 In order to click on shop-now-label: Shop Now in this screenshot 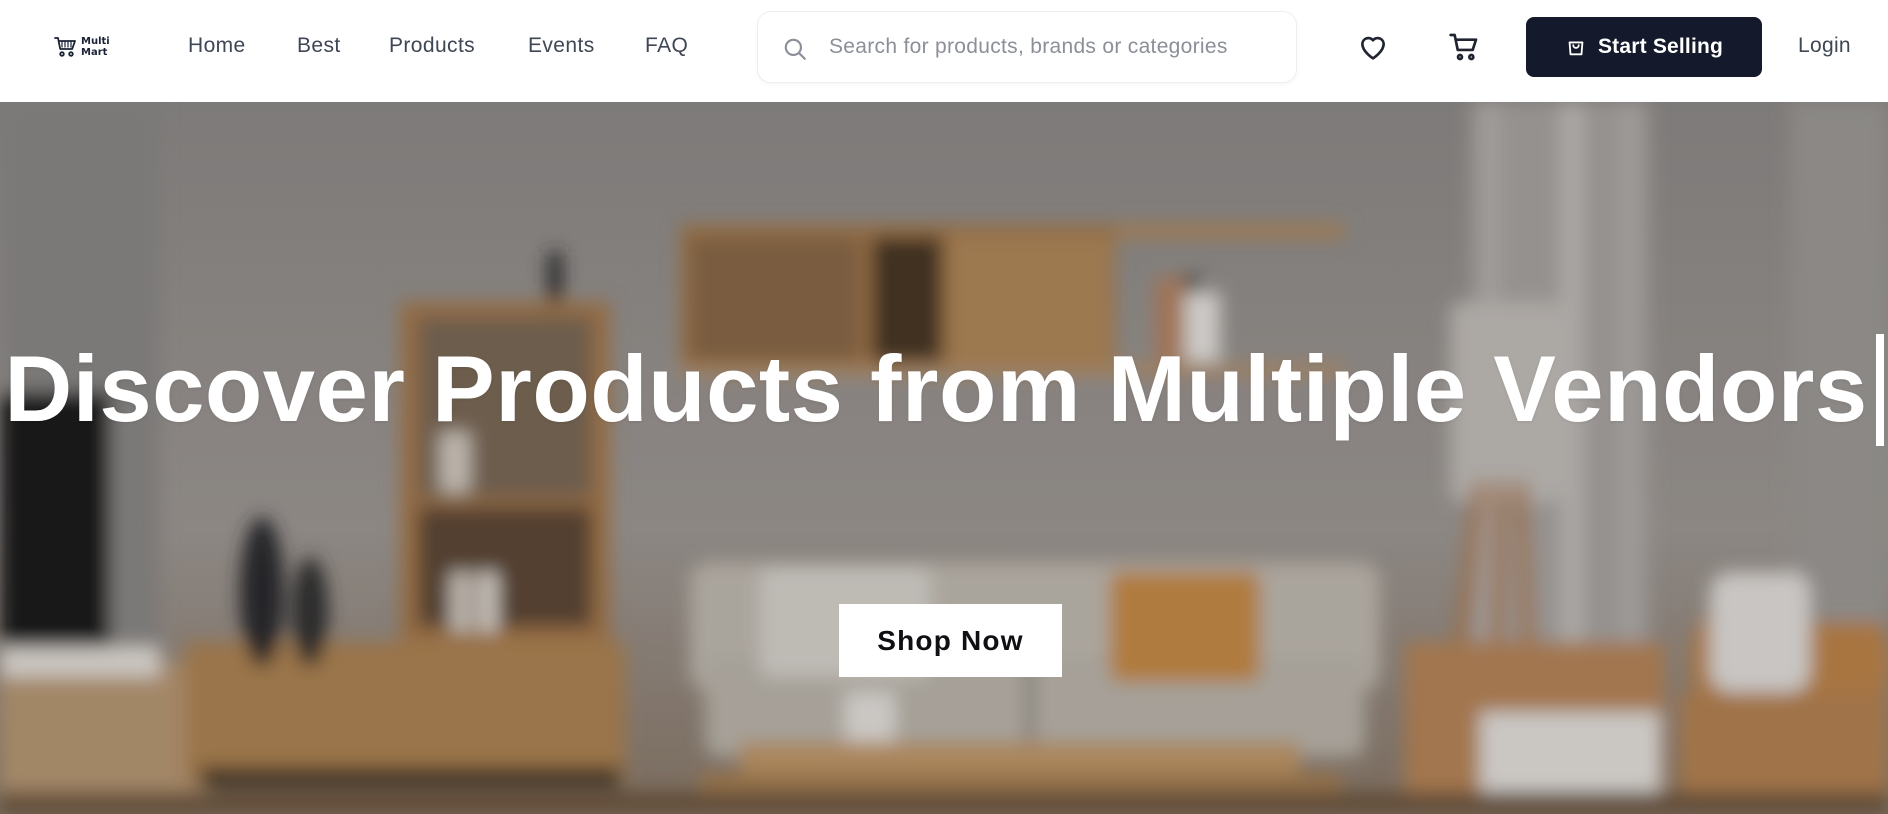, I will do `click(950, 640)`.